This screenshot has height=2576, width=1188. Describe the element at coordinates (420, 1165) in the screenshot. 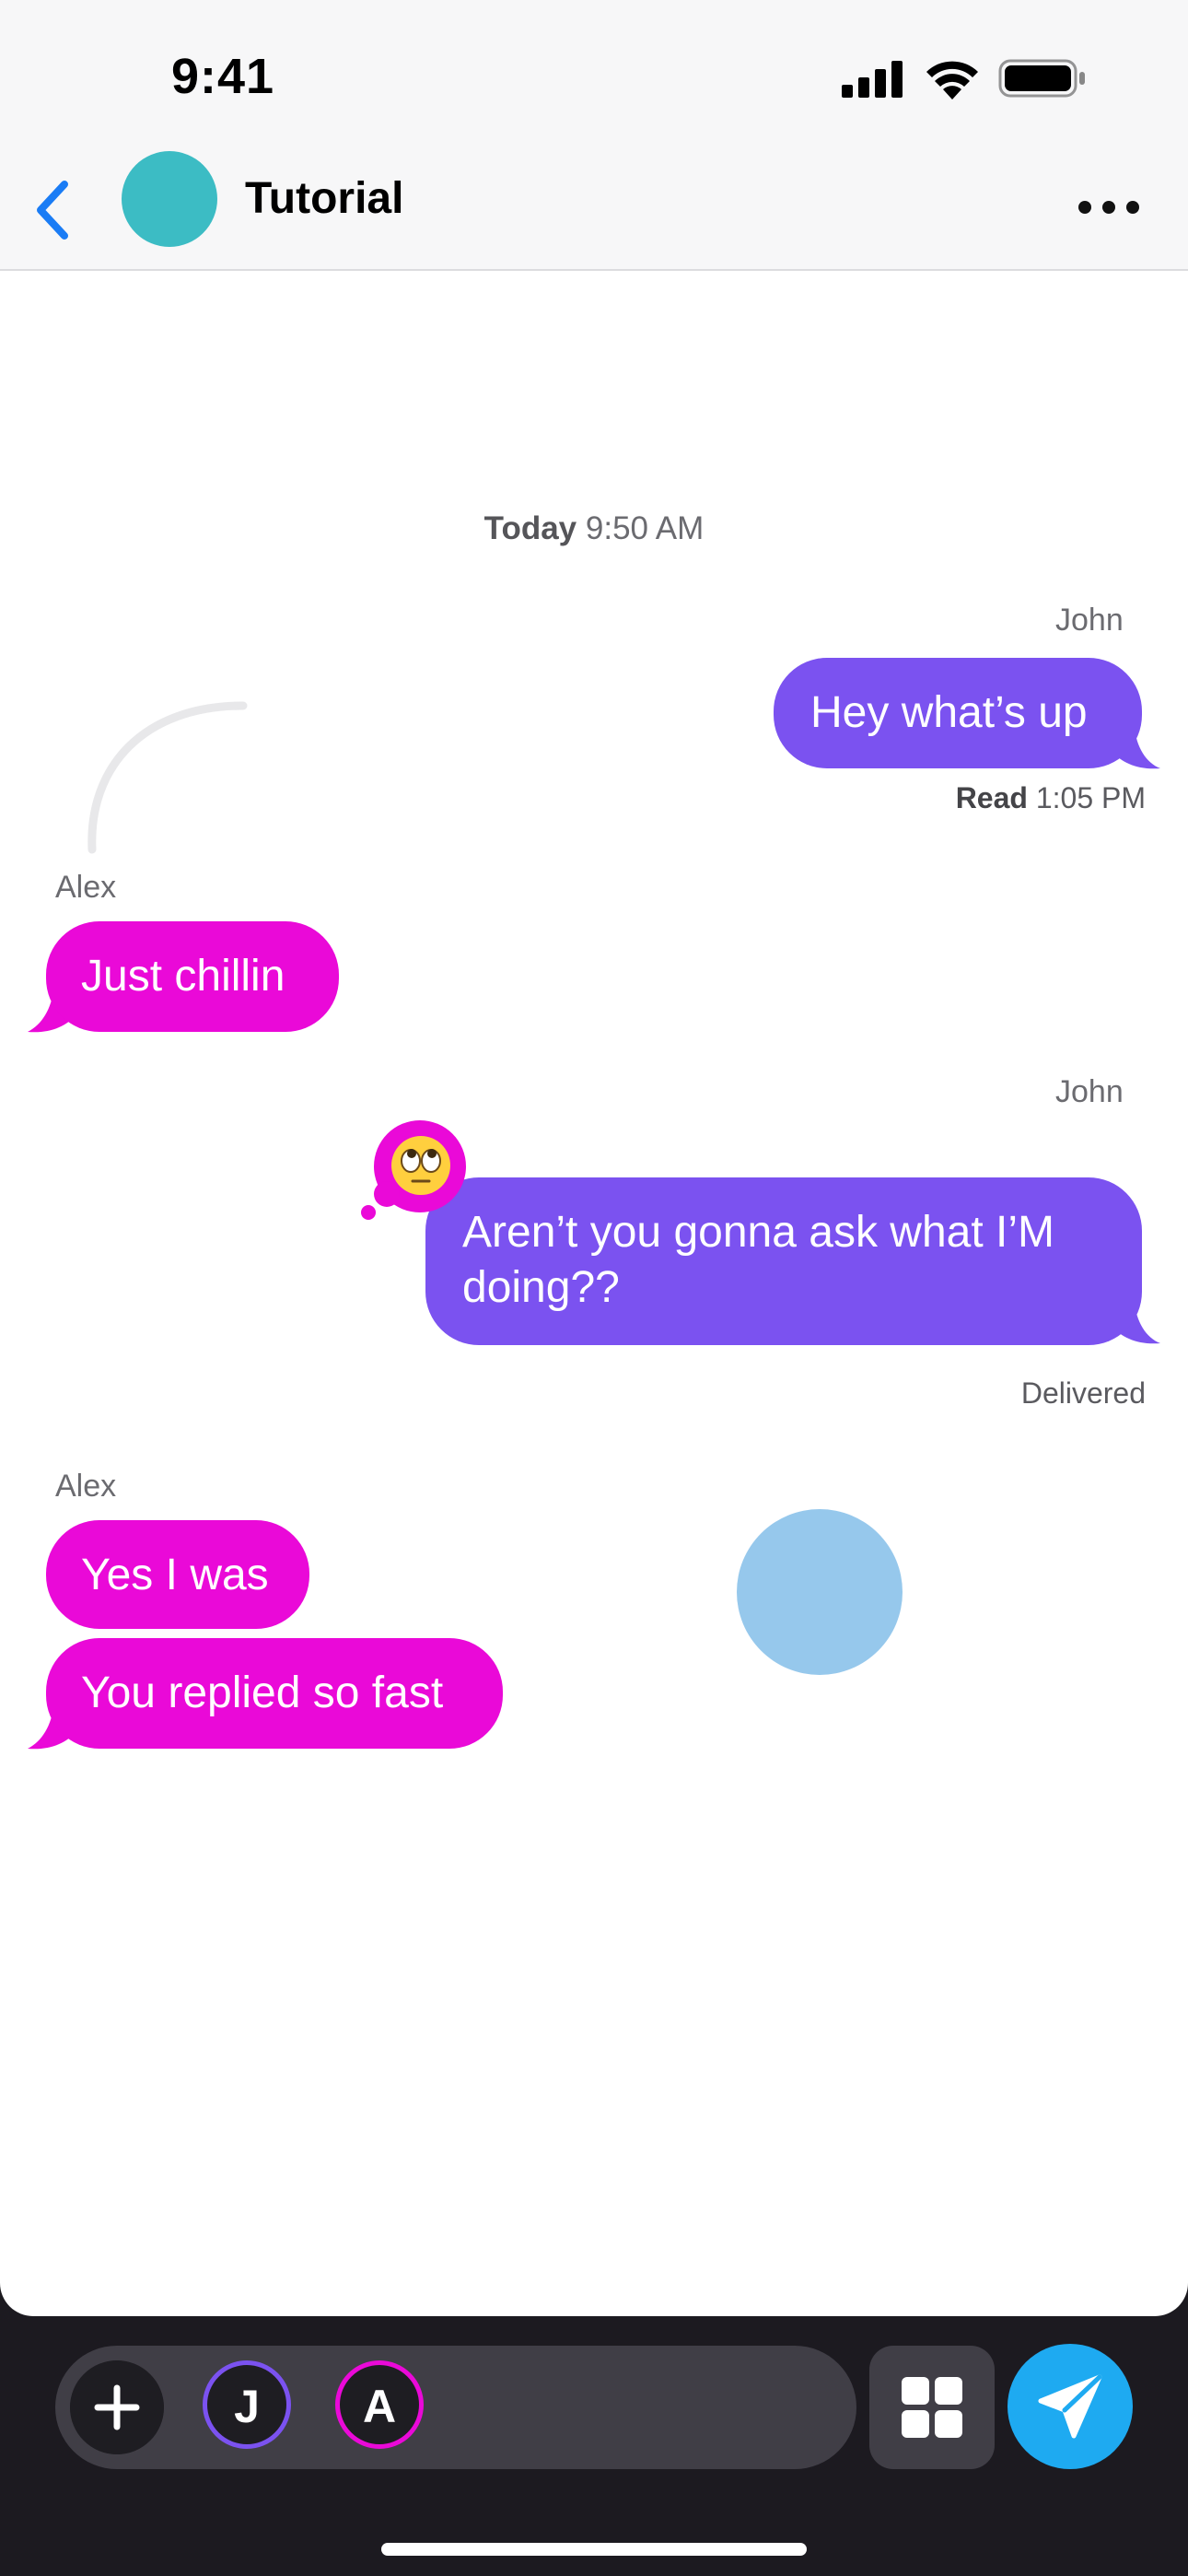

I see `rolling-eyes-emoji-icon` at that location.